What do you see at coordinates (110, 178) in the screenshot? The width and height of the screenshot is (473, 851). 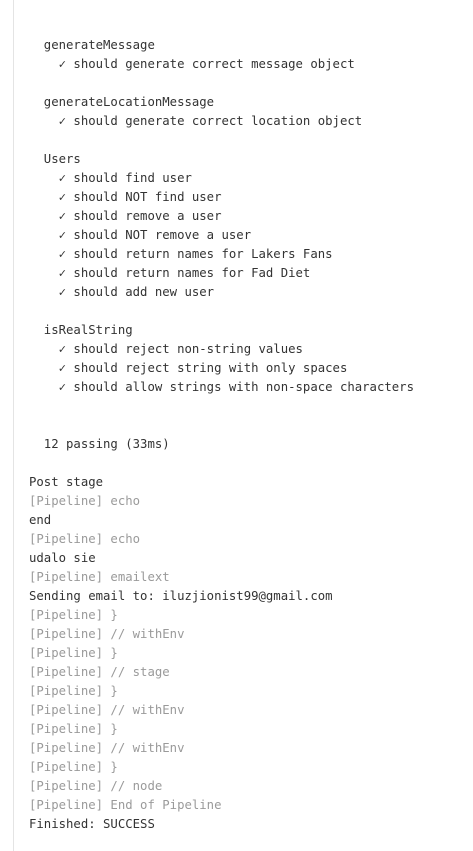 I see `test-line-test: ✓ should find user` at bounding box center [110, 178].